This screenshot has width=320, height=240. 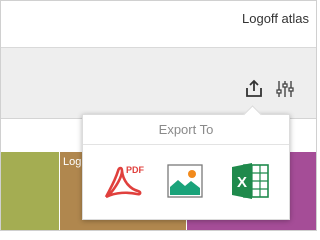 I want to click on export-image-button, so click(x=185, y=181).